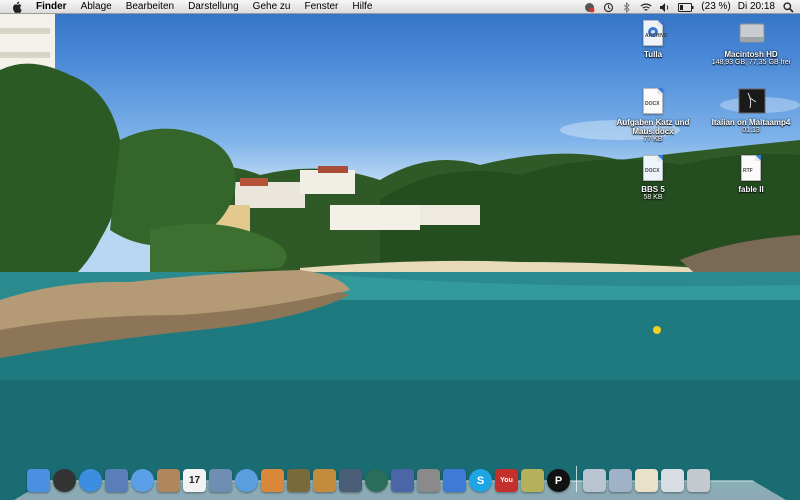 This screenshot has width=800, height=500. What do you see at coordinates (90, 480) in the screenshot?
I see `dock-safari-icon` at bounding box center [90, 480].